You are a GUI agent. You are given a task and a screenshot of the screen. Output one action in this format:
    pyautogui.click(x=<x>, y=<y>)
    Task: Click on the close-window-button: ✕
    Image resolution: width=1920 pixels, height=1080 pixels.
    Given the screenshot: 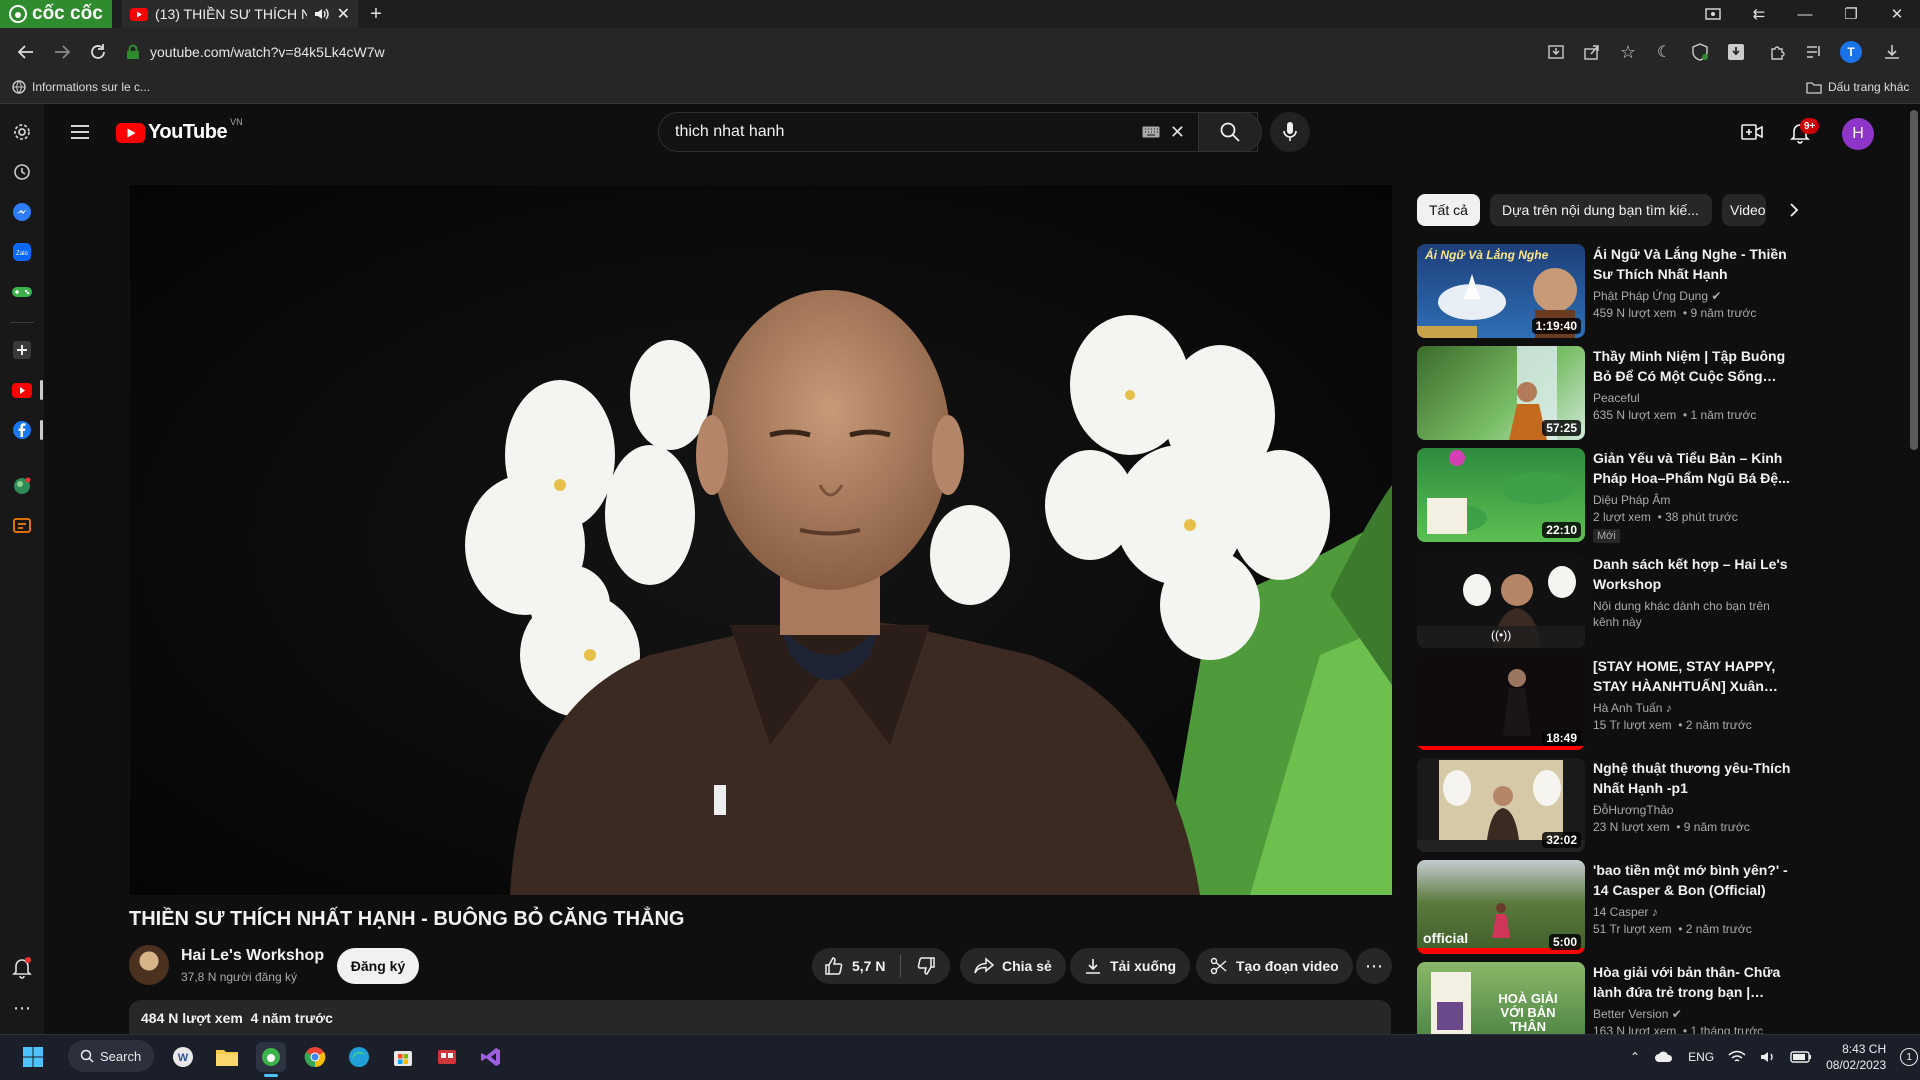 What is the action you would take?
    pyautogui.click(x=1897, y=14)
    